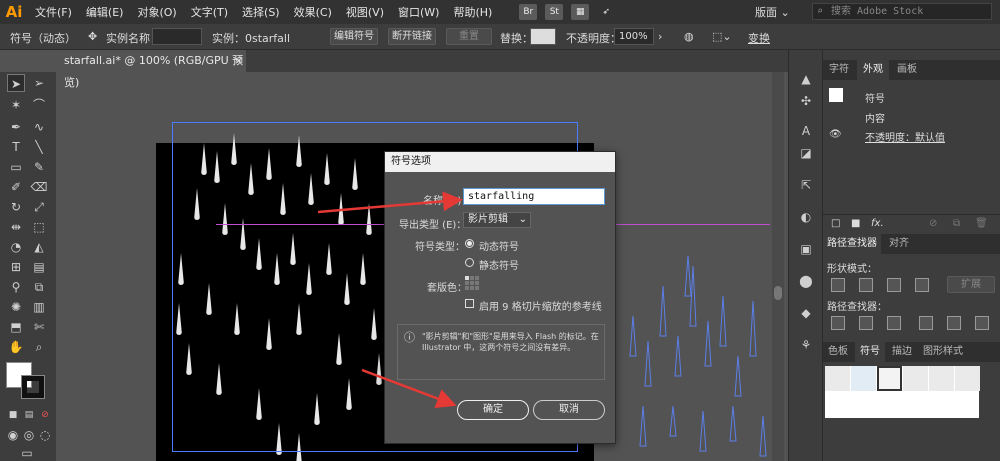 The width and height of the screenshot is (1000, 461). What do you see at coordinates (806, 131) in the screenshot?
I see `character-panel-icon: A` at bounding box center [806, 131].